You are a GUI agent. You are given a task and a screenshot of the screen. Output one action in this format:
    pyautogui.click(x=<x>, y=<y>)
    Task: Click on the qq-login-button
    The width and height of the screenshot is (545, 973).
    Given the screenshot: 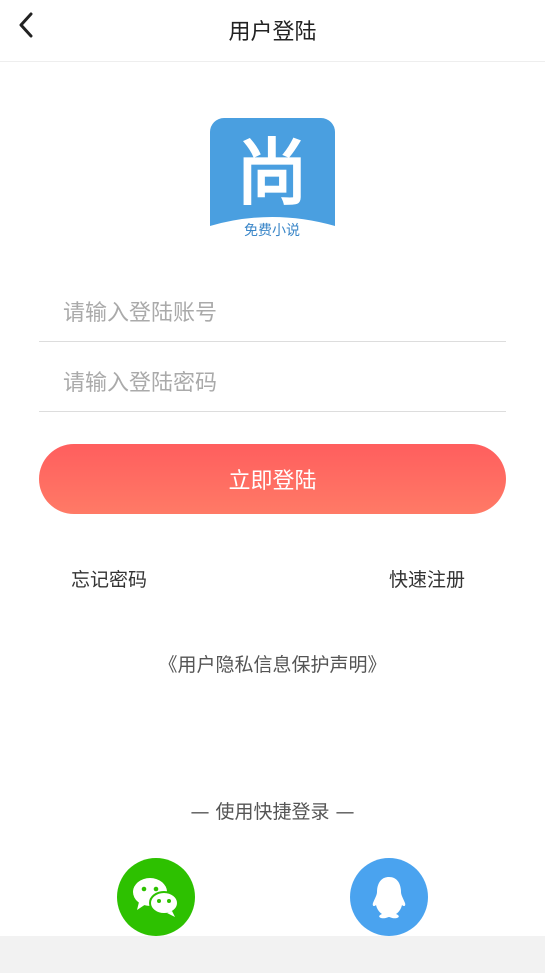 What is the action you would take?
    pyautogui.click(x=389, y=897)
    